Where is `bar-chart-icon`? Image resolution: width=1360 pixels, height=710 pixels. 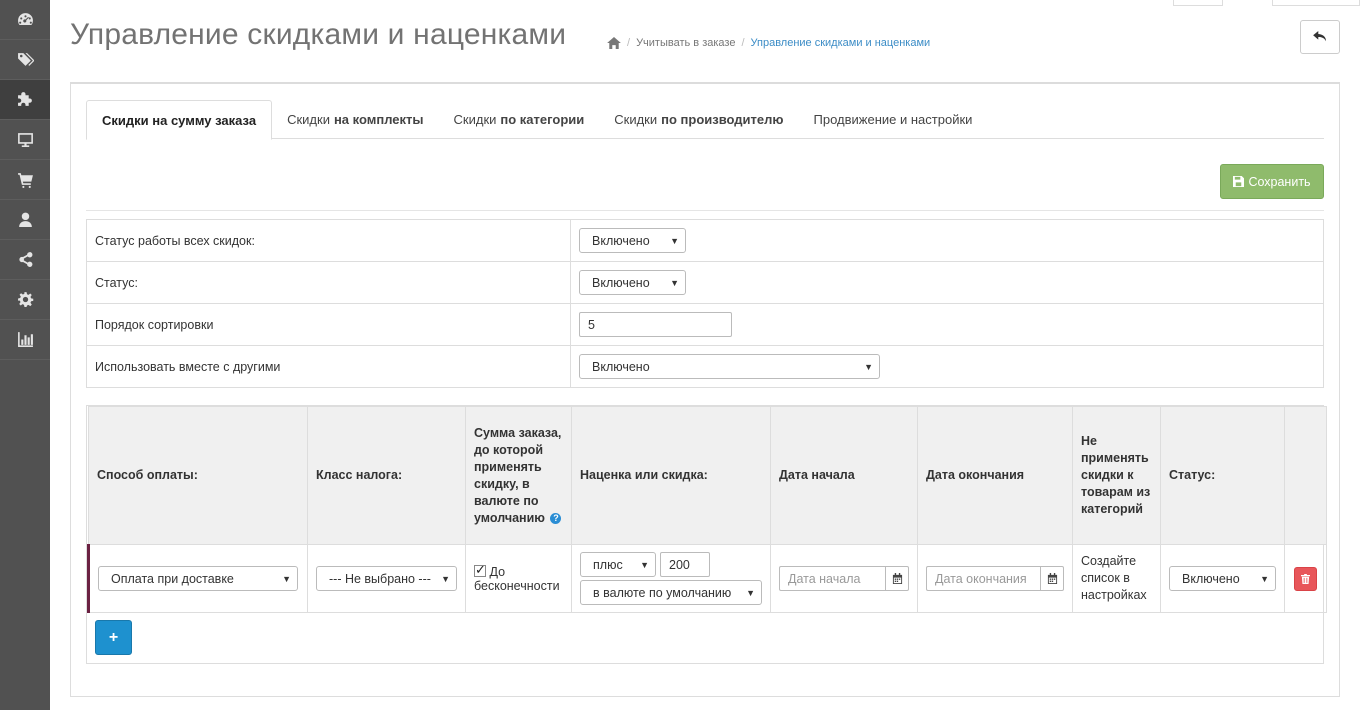
bar-chart-icon is located at coordinates (25, 339).